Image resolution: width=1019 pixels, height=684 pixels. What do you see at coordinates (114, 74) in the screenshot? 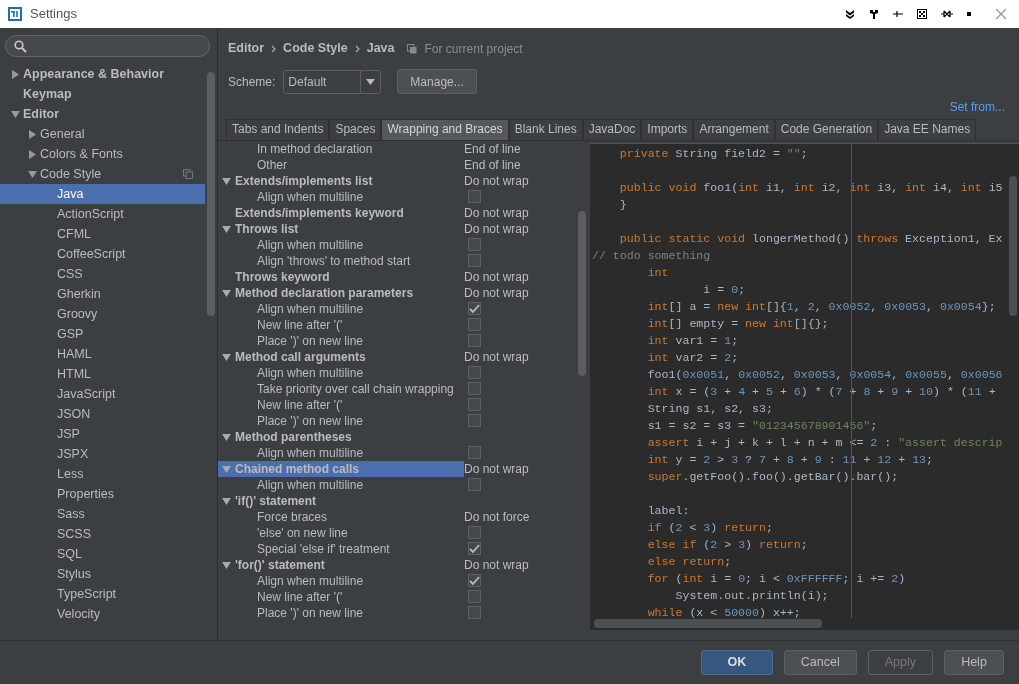
I see `tree-item: Appearance & Behavior` at bounding box center [114, 74].